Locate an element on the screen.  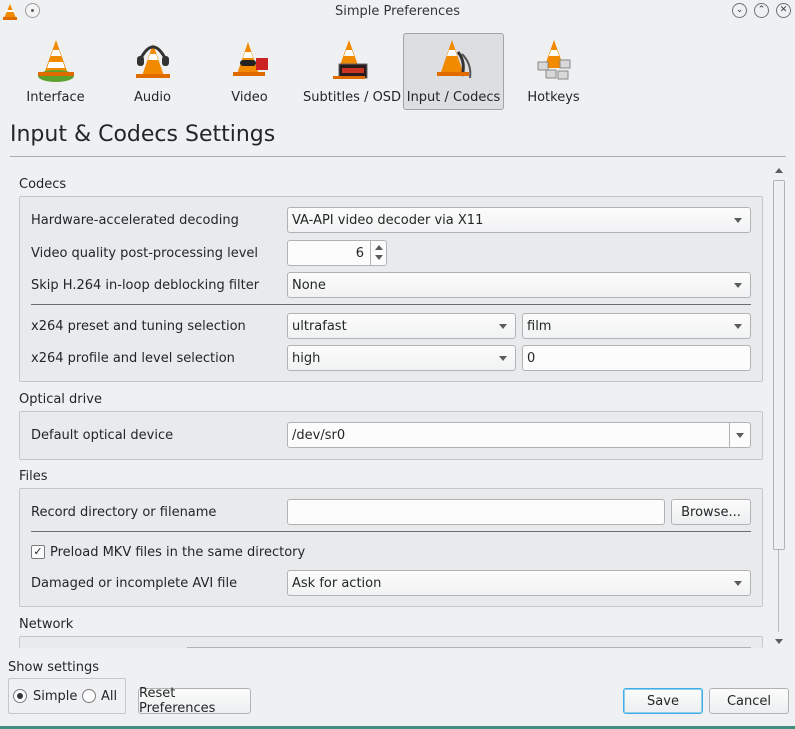
record-path-input is located at coordinates (476, 512).